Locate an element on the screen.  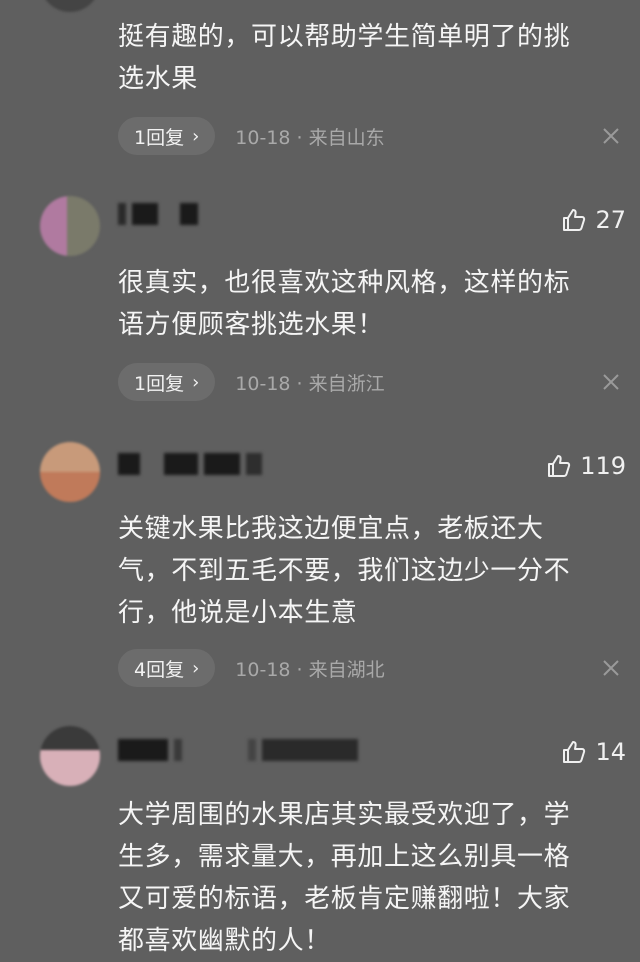
comment-line: 很真实，也很喜欢这种风格，这样的标 is located at coordinates (344, 283).